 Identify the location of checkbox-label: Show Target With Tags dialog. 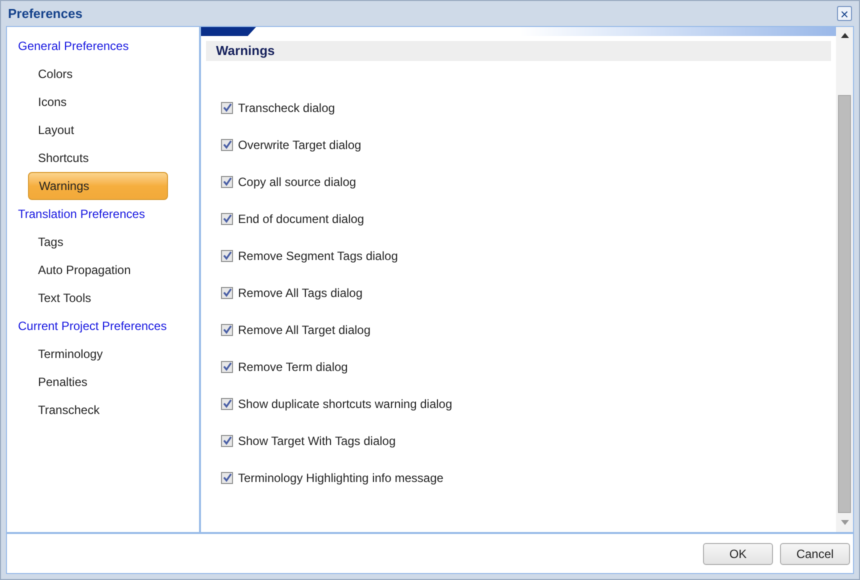
(317, 441).